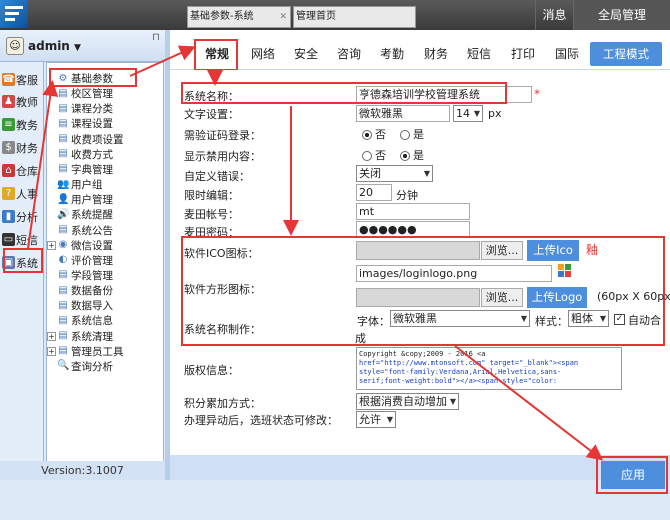 The width and height of the screenshot is (670, 520). Describe the element at coordinates (354, 17) in the screenshot. I see `tab-home: 管理首页` at that location.